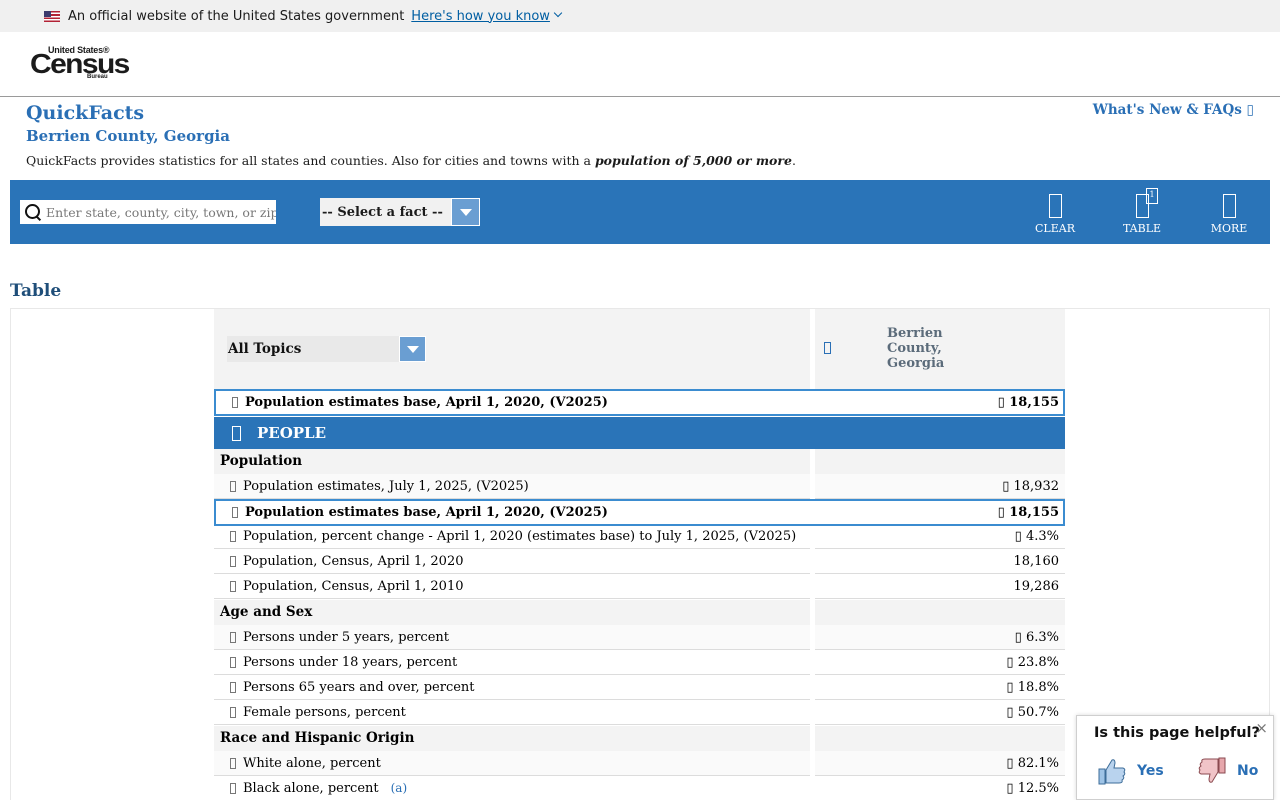  Describe the element at coordinates (36, 291) in the screenshot. I see `table-heading: Table` at that location.